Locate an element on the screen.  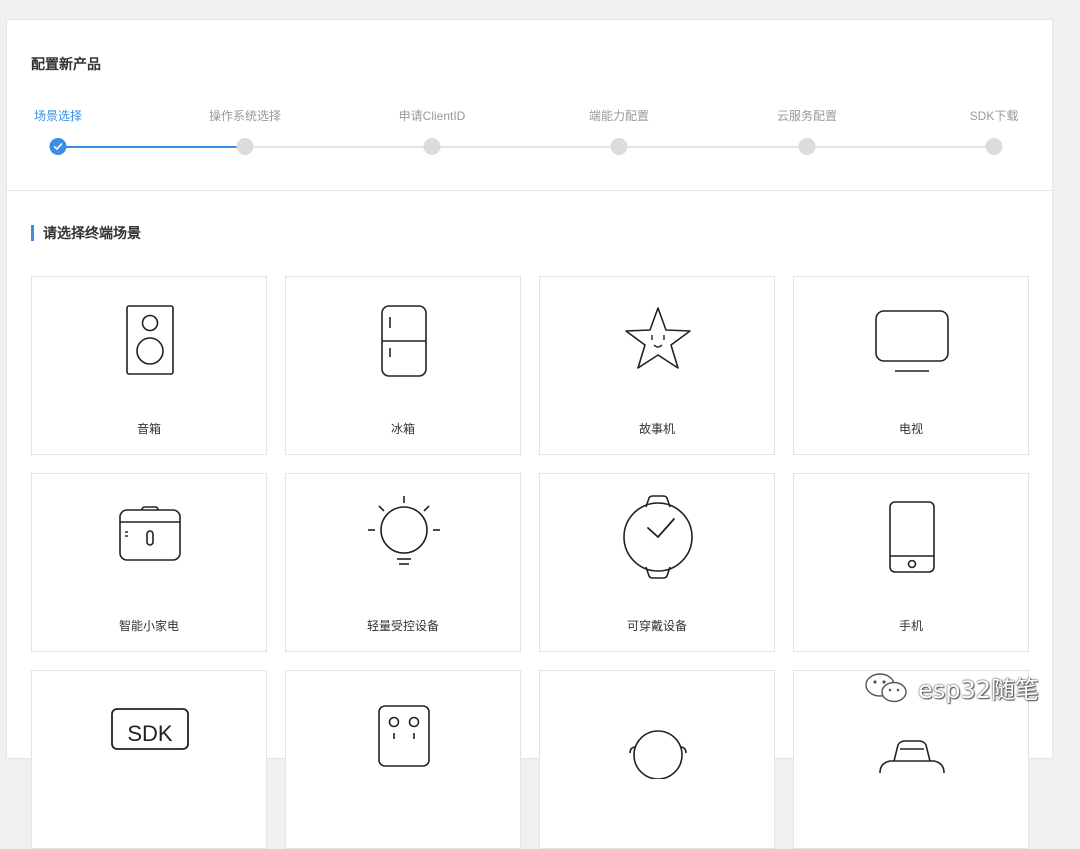
section-title: 请选择终端场景 is located at coordinates (86, 233).